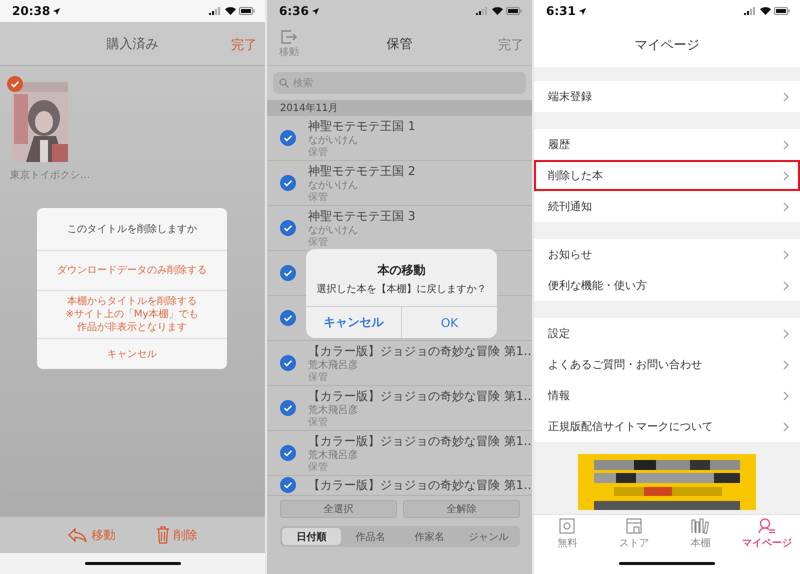 This screenshot has width=800, height=574. What do you see at coordinates (767, 526) in the screenshot?
I see `person-icon` at bounding box center [767, 526].